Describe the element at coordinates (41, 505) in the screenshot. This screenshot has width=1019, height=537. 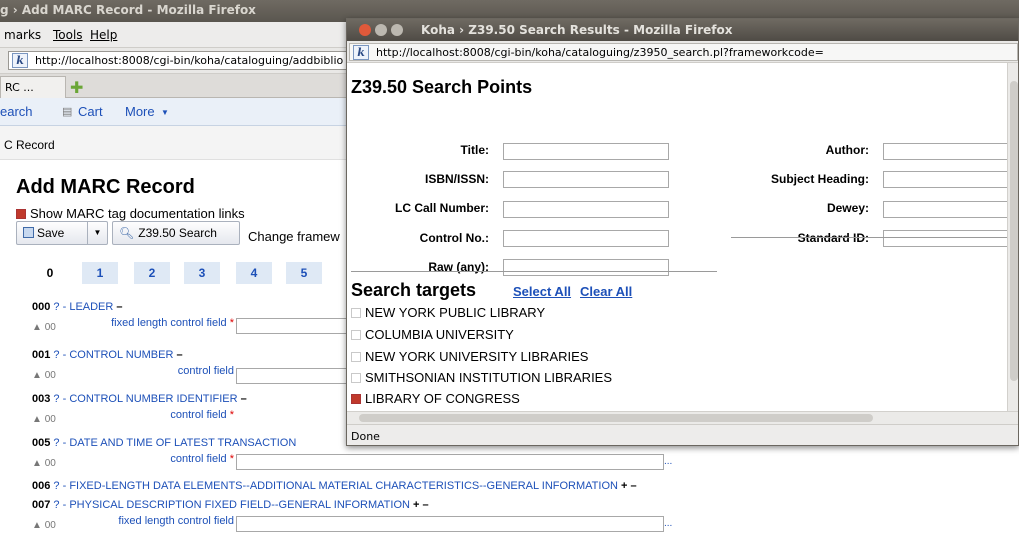
I see `field-007-tag: 007` at that location.